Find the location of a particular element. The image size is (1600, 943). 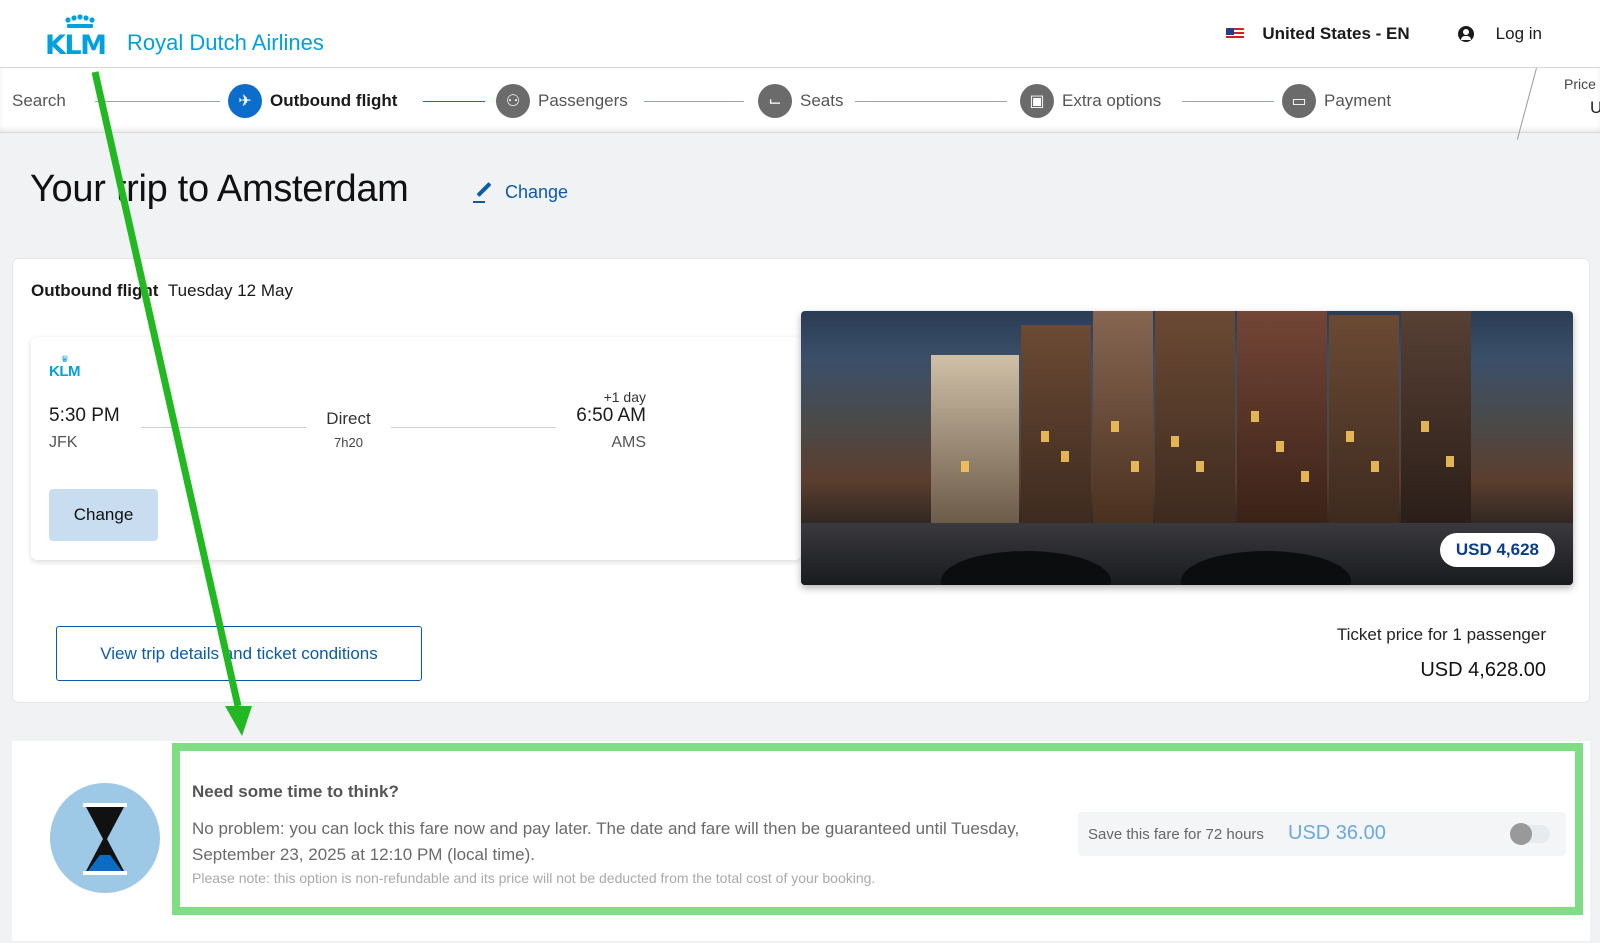

arrival-airport: AMS is located at coordinates (628, 442).